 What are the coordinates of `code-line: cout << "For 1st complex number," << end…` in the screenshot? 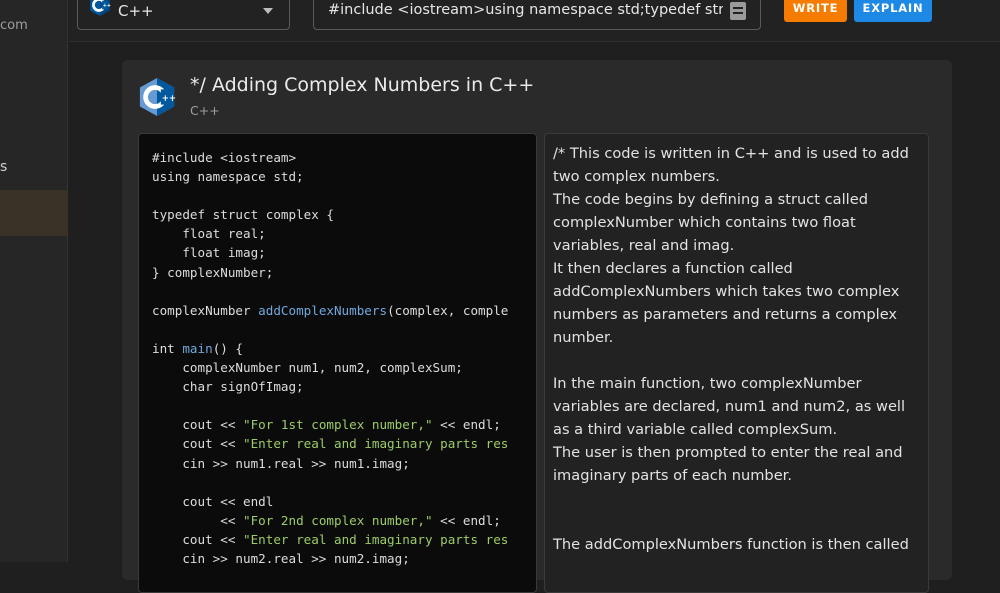 It's located at (326, 425).